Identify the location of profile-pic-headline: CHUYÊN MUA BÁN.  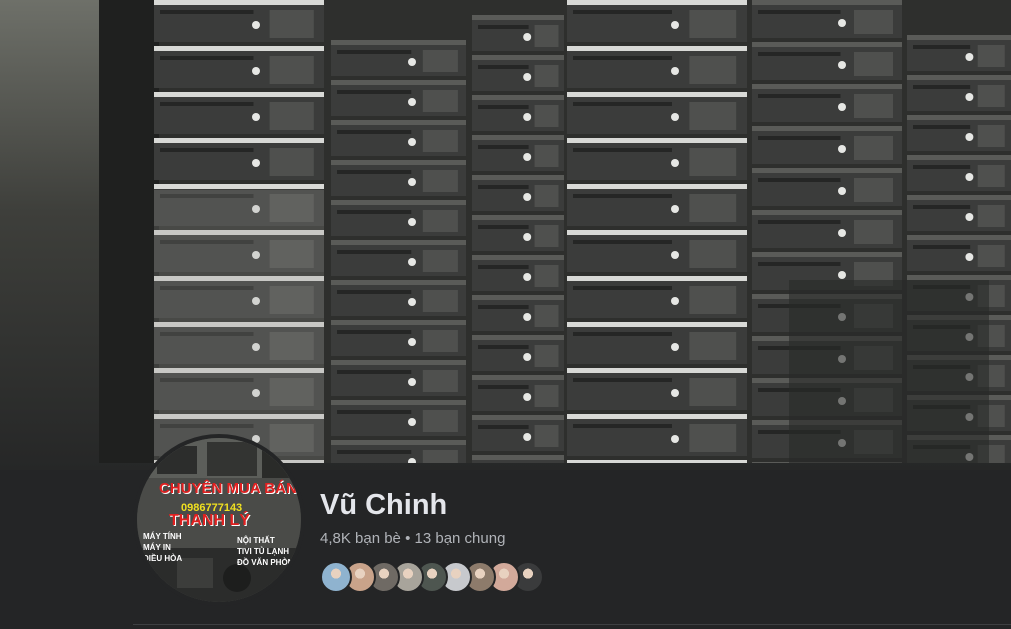
(228, 488).